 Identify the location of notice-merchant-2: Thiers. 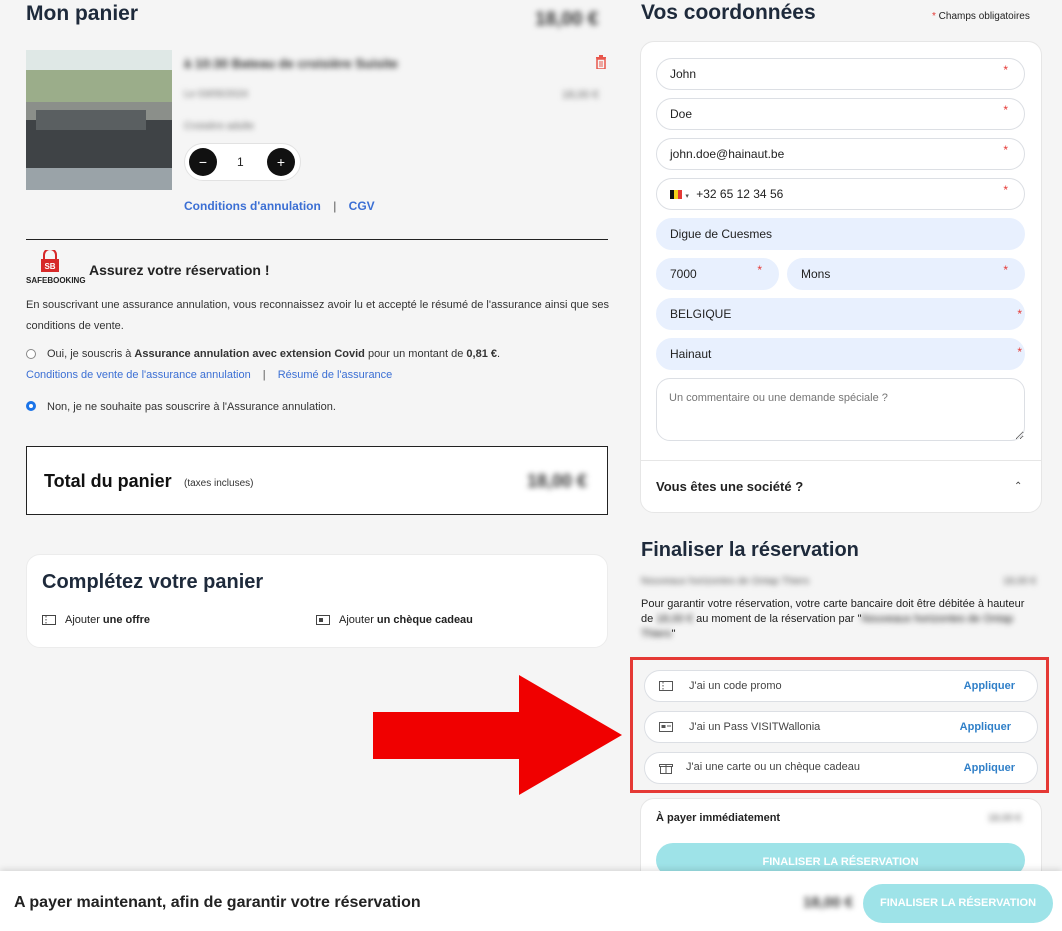
(656, 634).